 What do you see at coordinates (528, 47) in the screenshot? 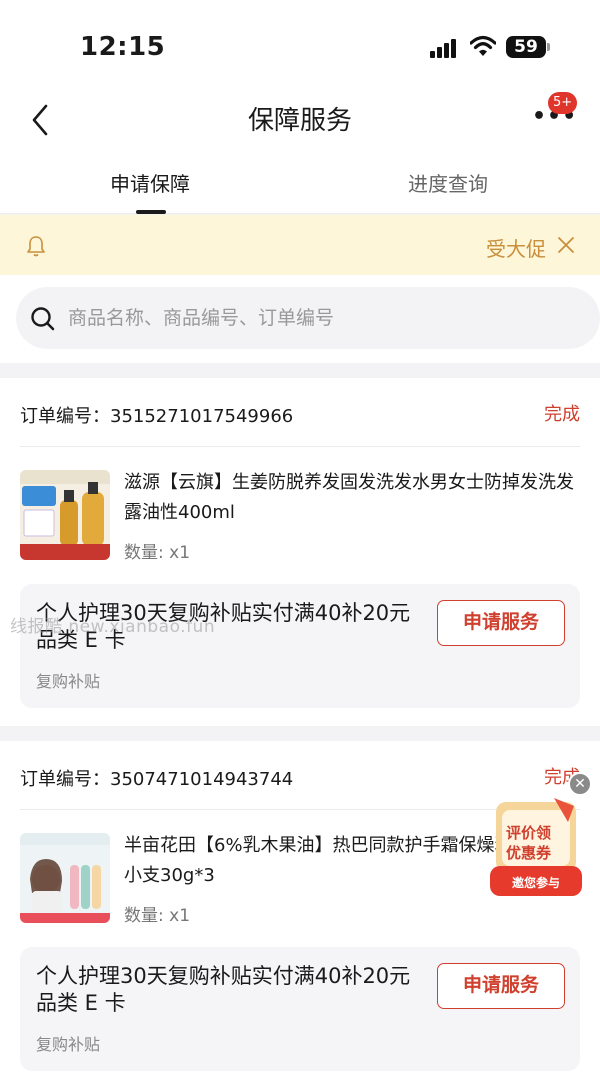
I see `battery-icon: 59` at bounding box center [528, 47].